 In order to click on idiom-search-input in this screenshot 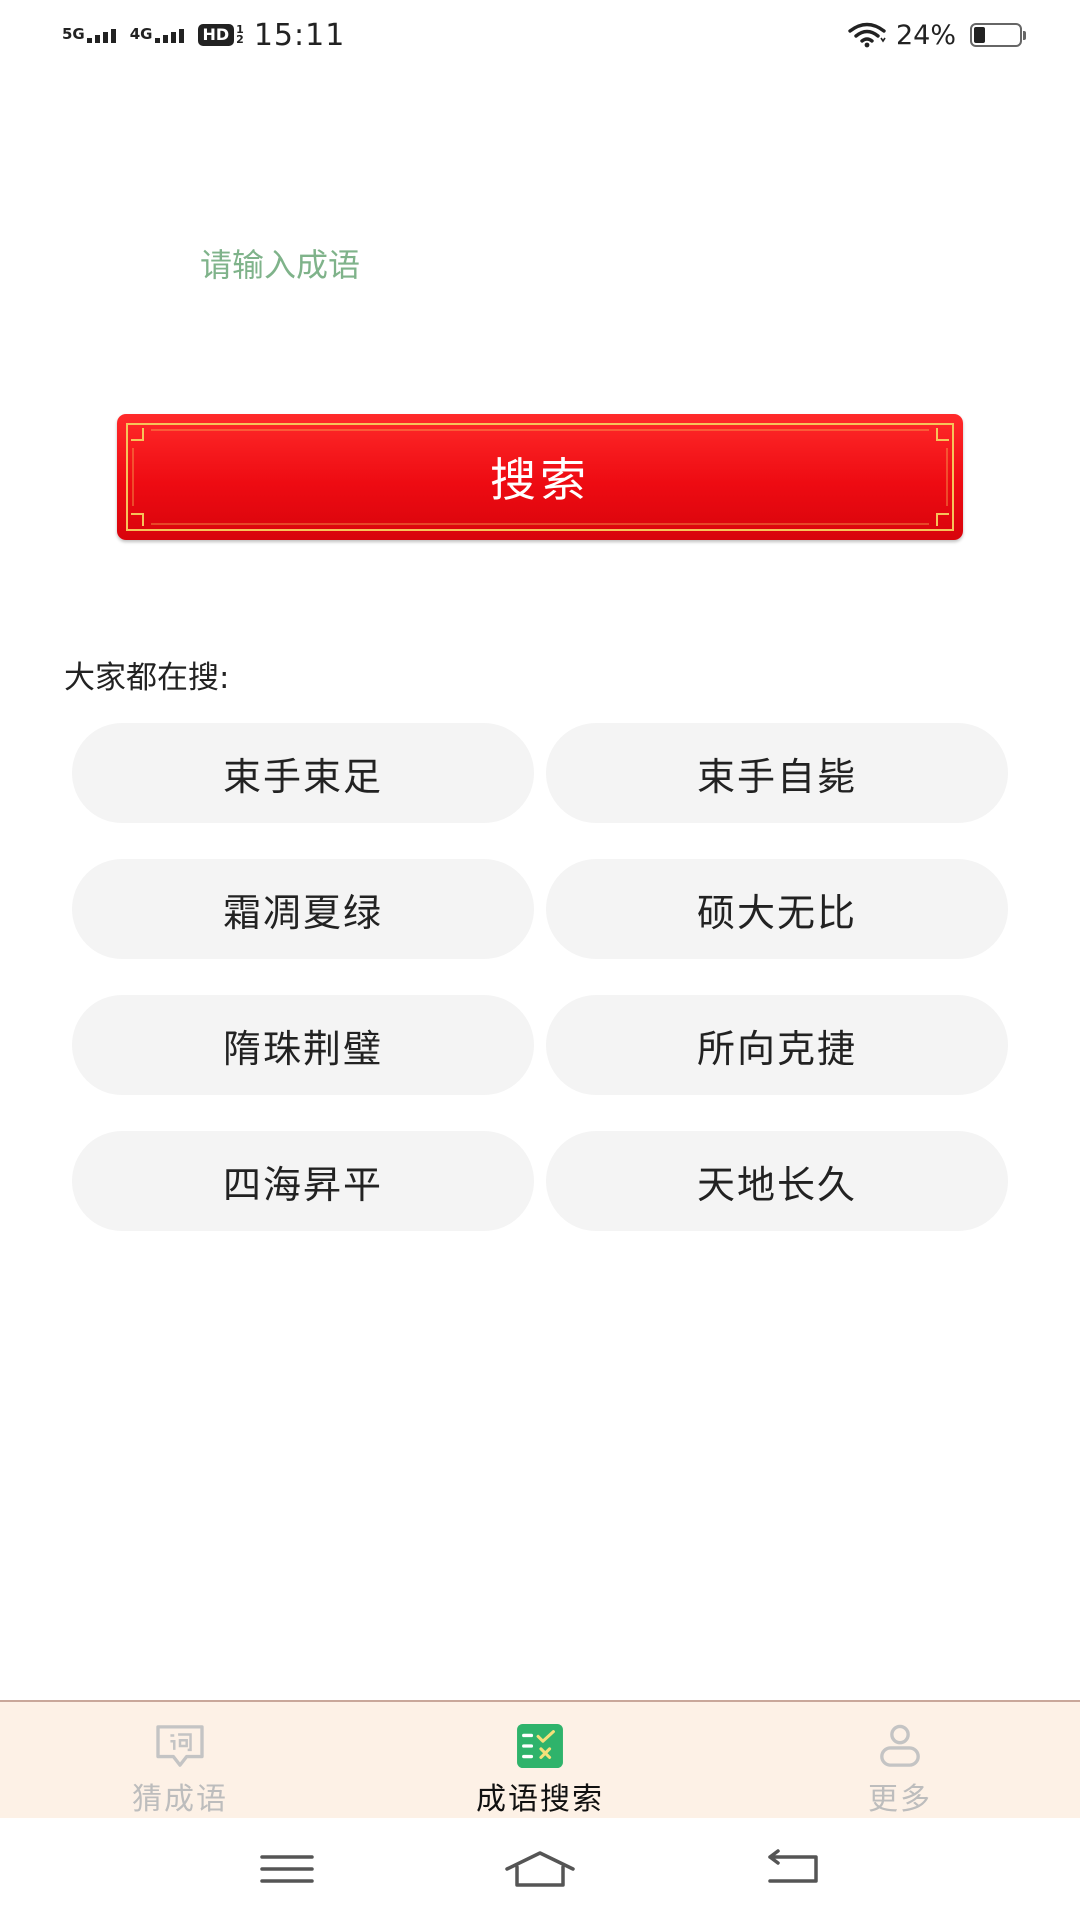, I will do `click(560, 265)`.